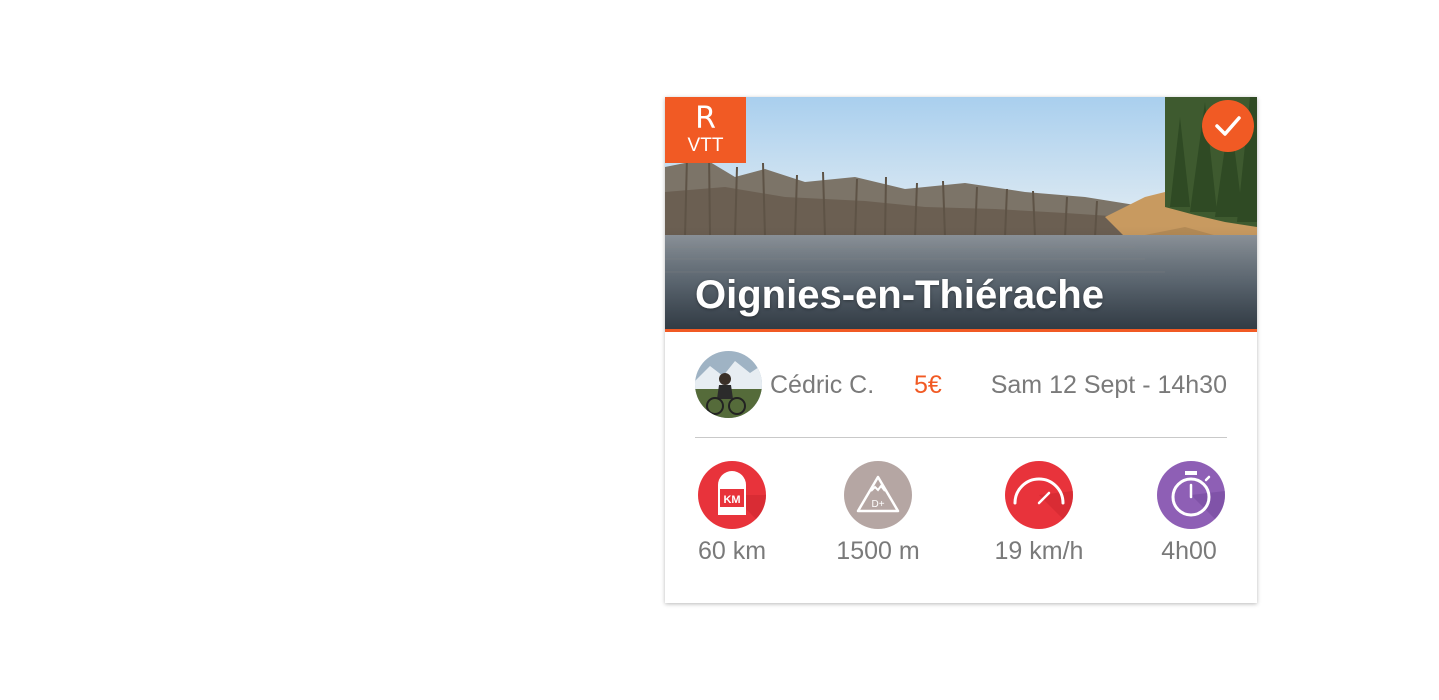 The width and height of the screenshot is (1439, 700). Describe the element at coordinates (899, 295) in the screenshot. I see `ride-title: Oignies-en-Thiérache` at that location.